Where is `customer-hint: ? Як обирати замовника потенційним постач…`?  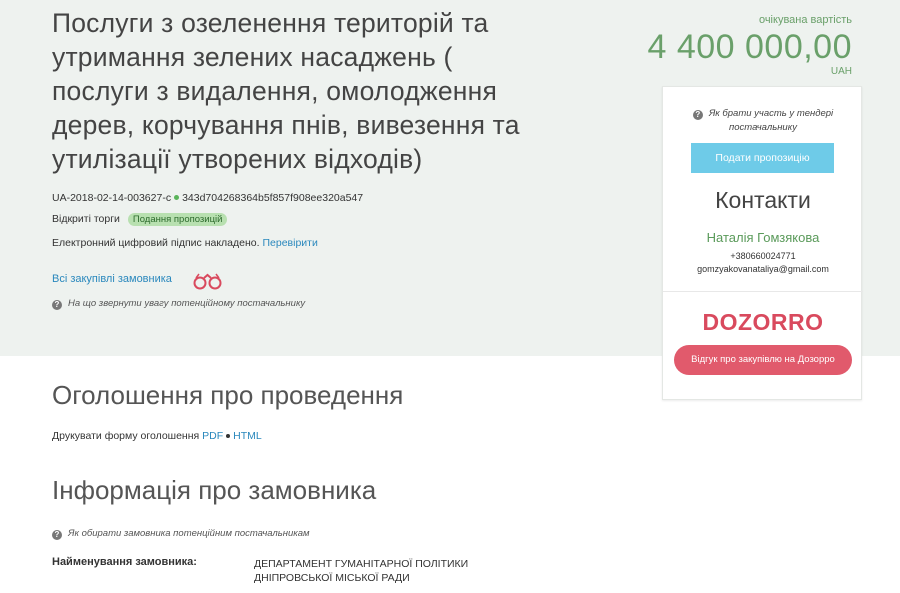
customer-hint: ? Як обирати замовника потенційним постач… is located at coordinates (181, 534).